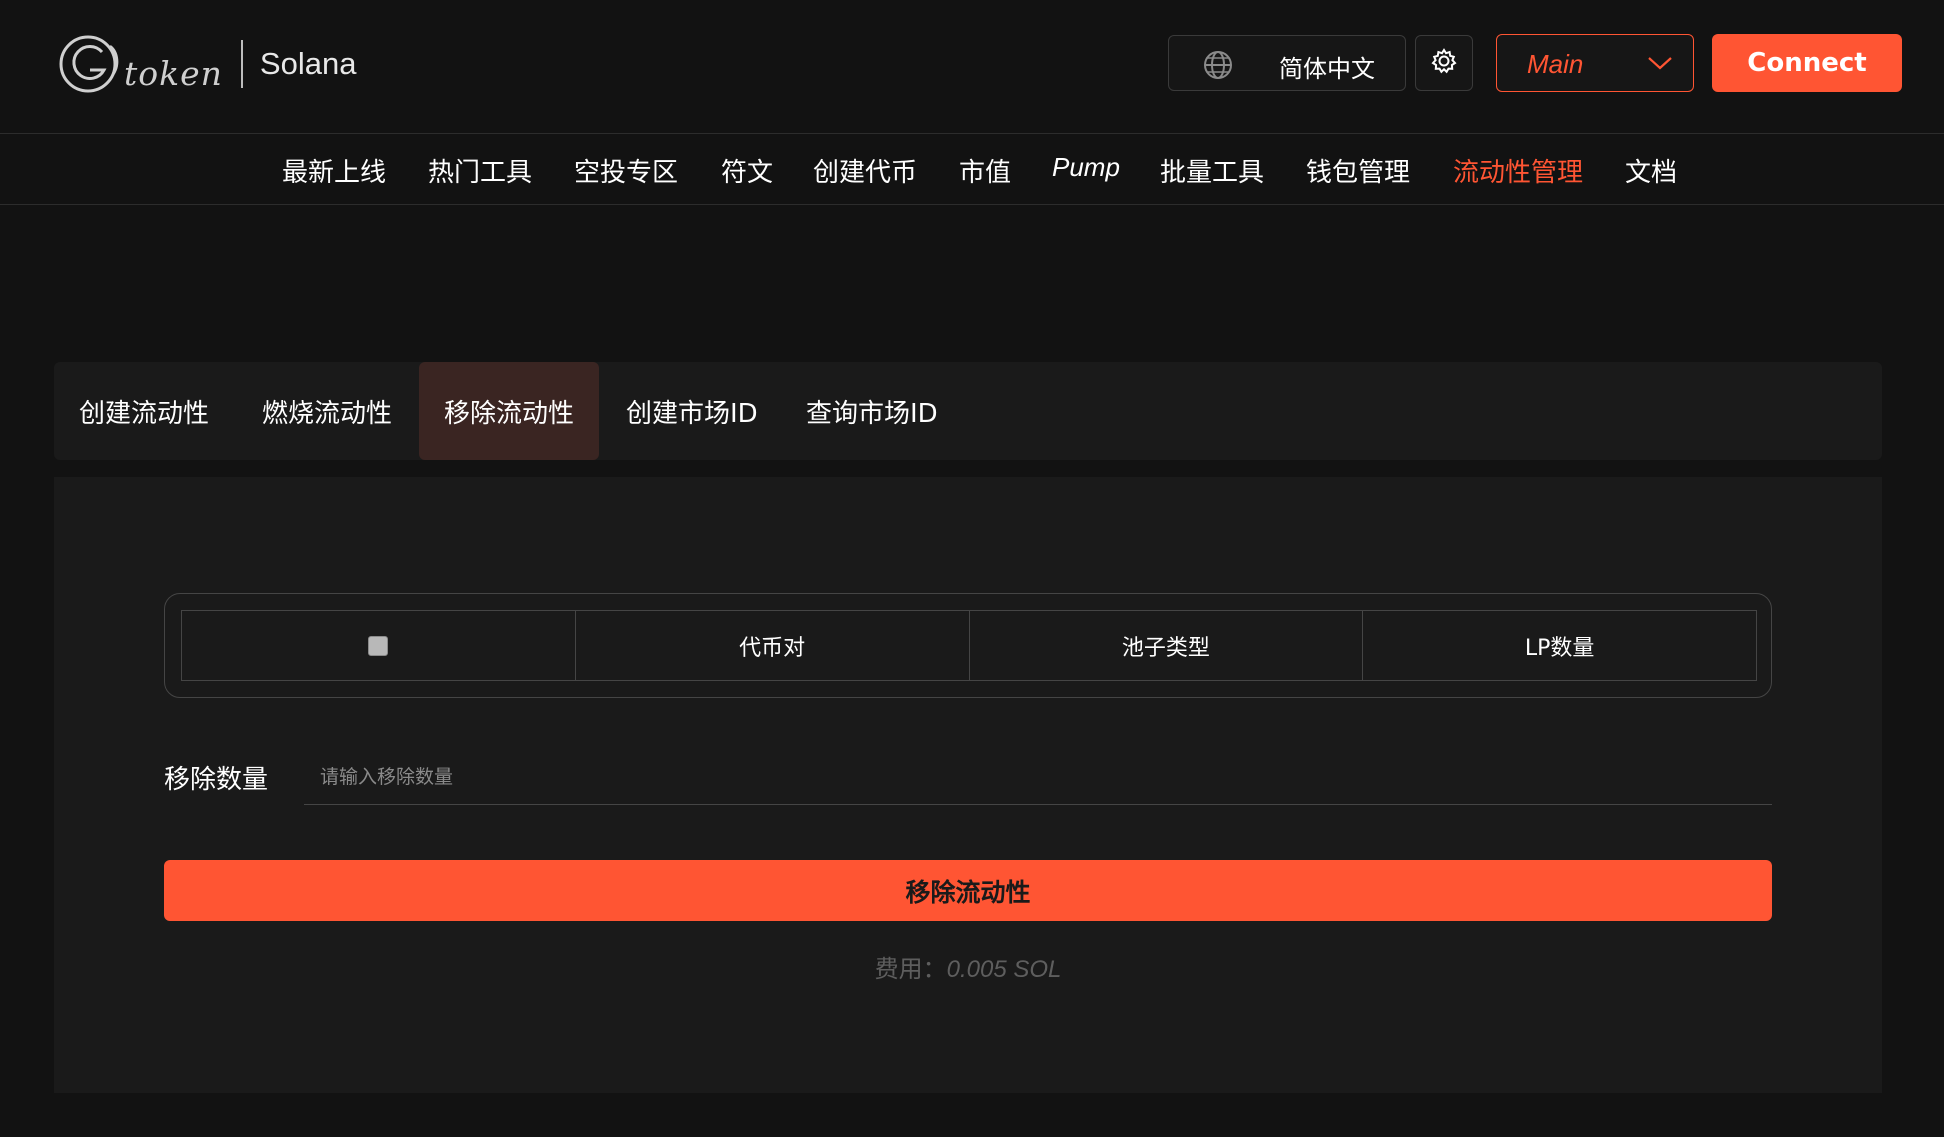  I want to click on tab-remove-liquidity: 移除流动性, so click(509, 411).